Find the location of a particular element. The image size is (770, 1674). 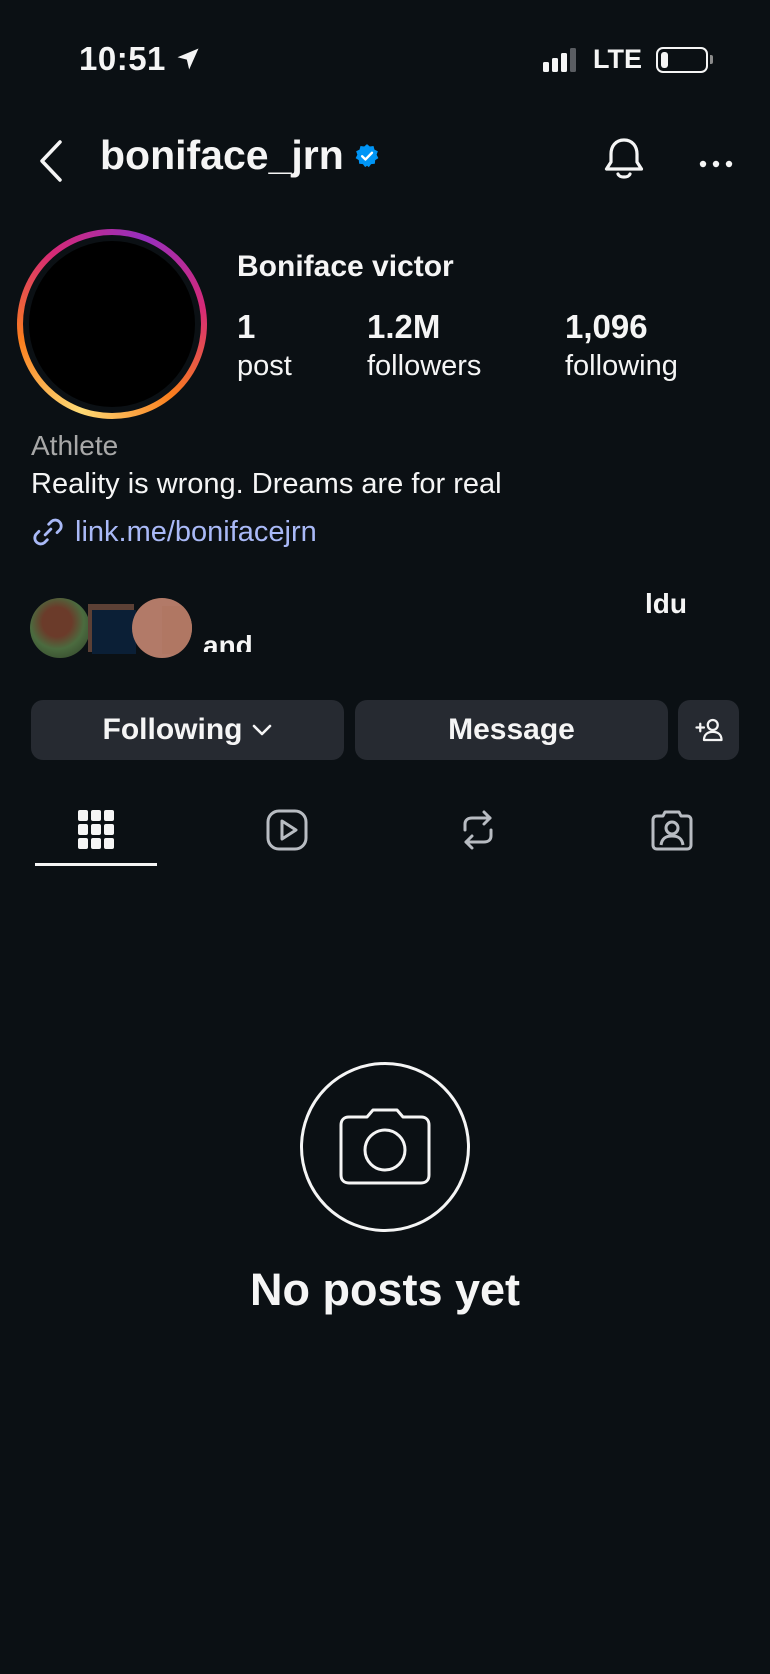

back-chevron-icon is located at coordinates (51, 161).